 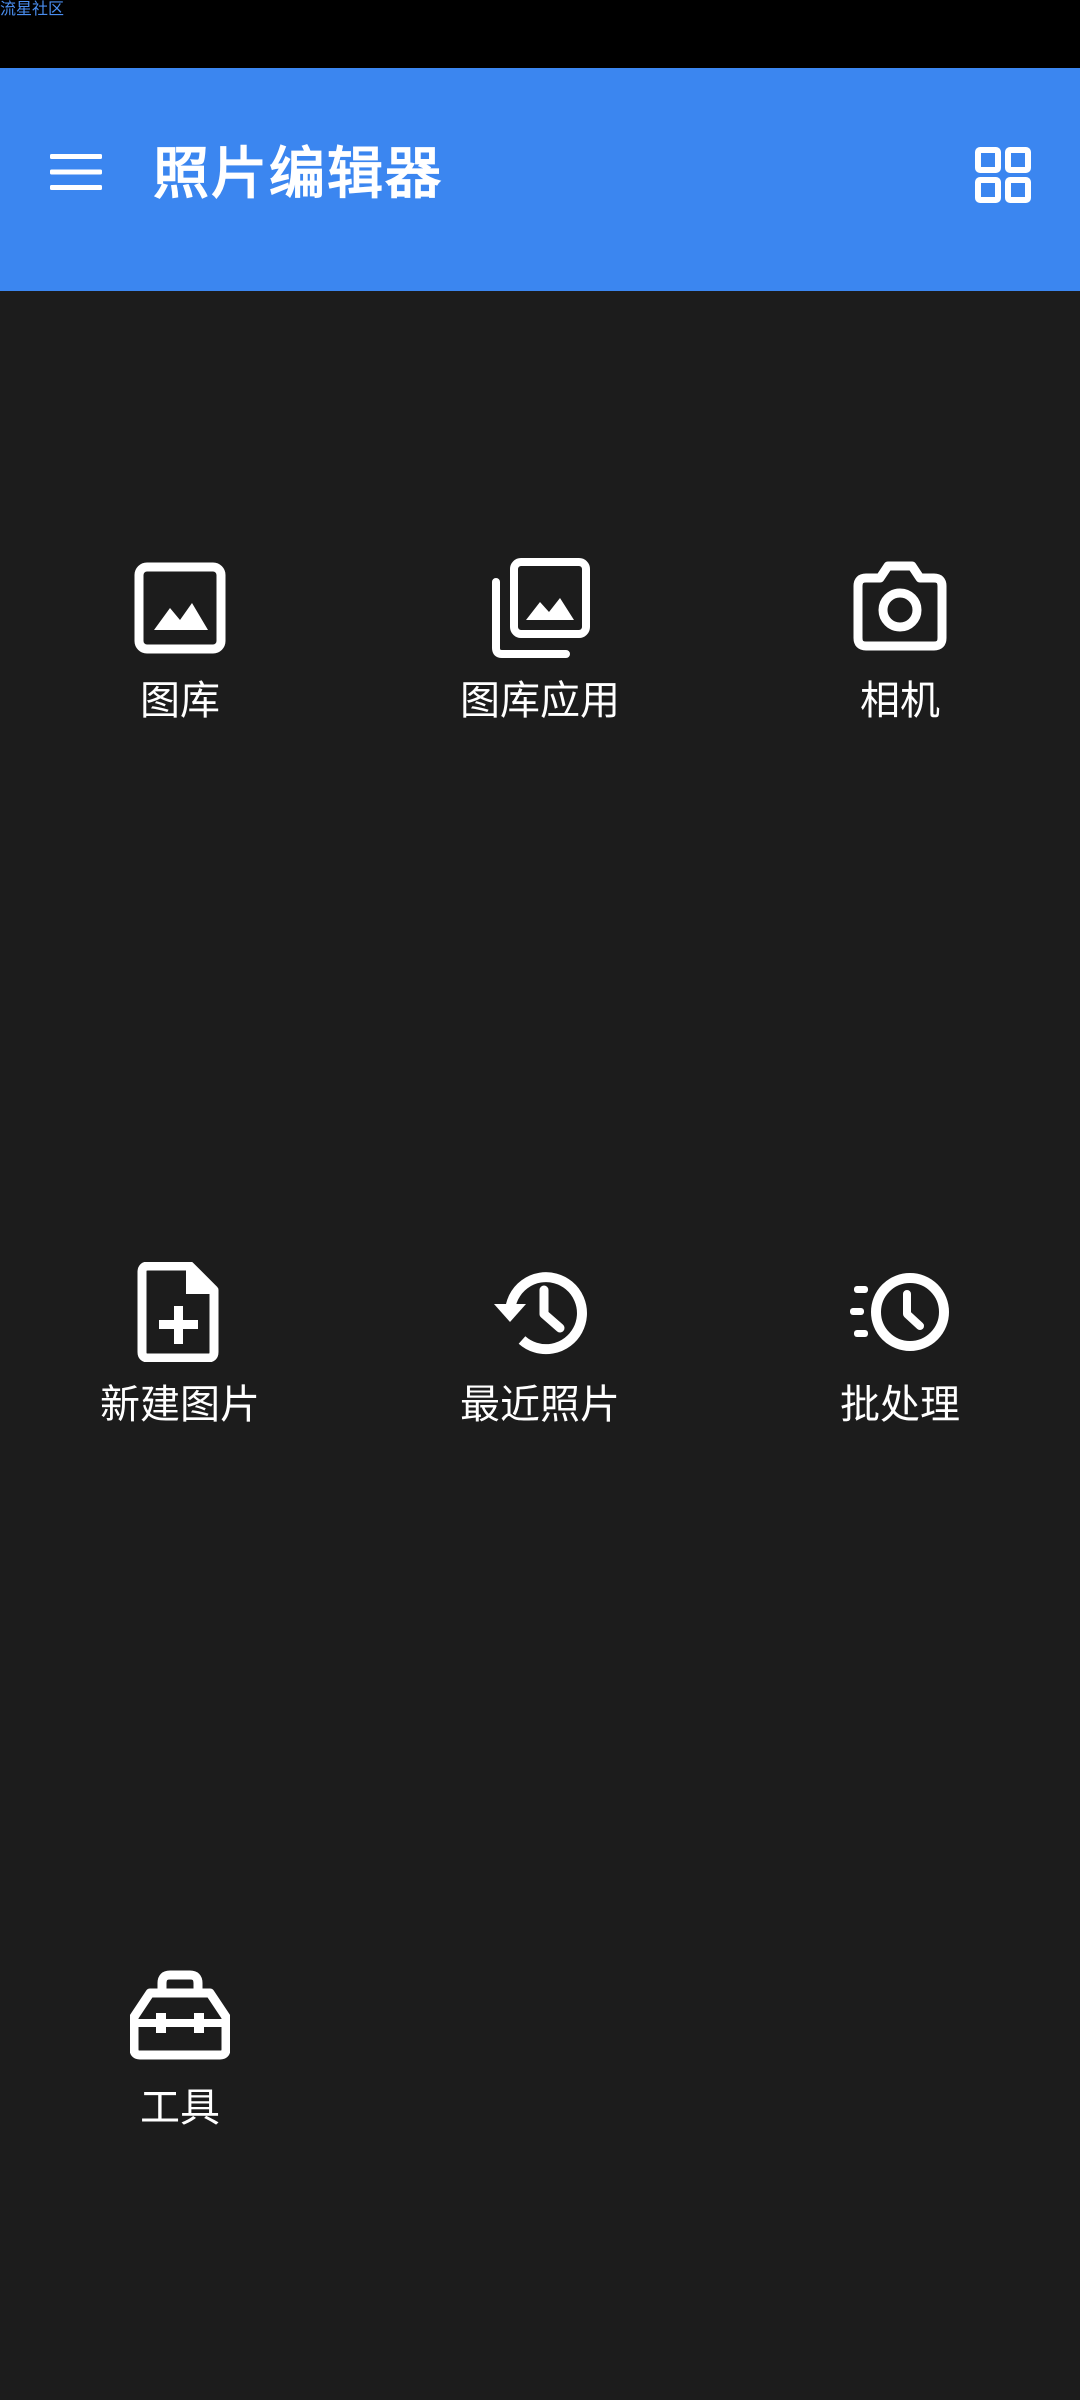 I want to click on camera-icon, so click(x=900, y=606).